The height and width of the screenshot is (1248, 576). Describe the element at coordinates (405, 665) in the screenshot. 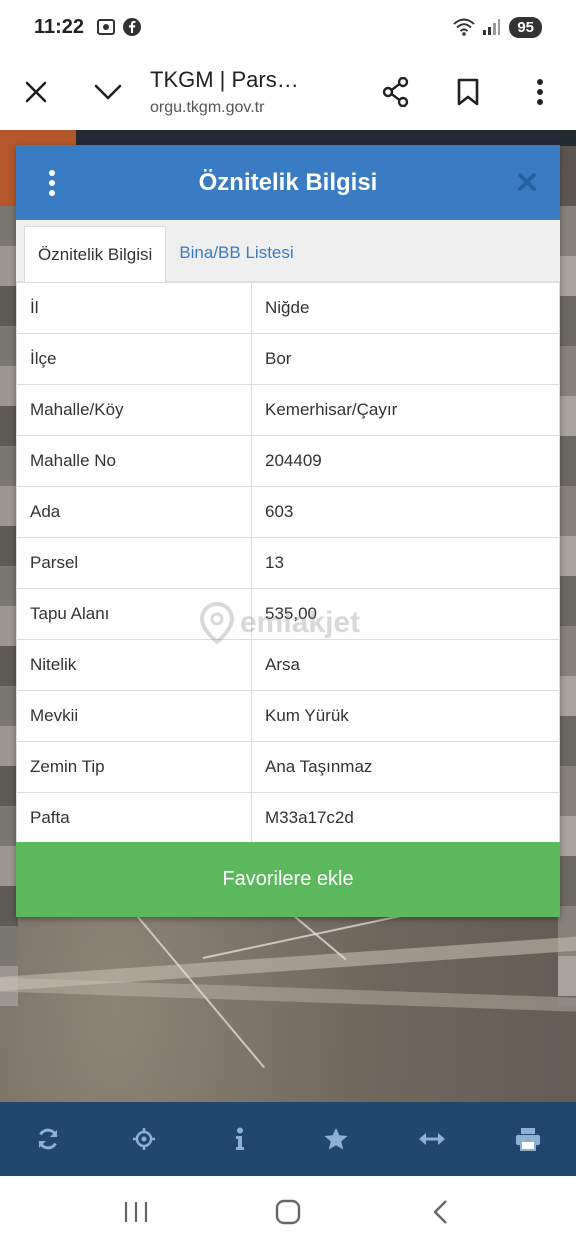

I see `attr-value: Arsa` at that location.